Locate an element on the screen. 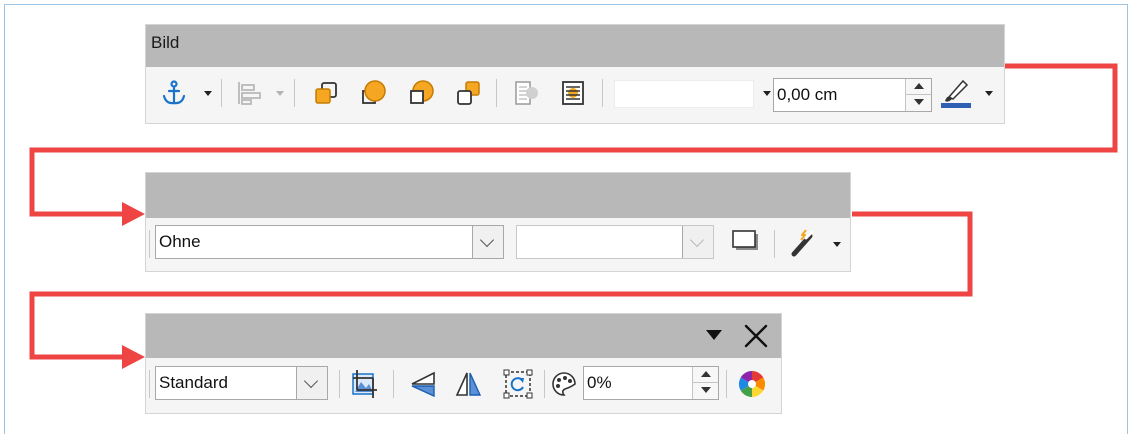 The height and width of the screenshot is (434, 1132). wrap-on-icon is located at coordinates (573, 93).